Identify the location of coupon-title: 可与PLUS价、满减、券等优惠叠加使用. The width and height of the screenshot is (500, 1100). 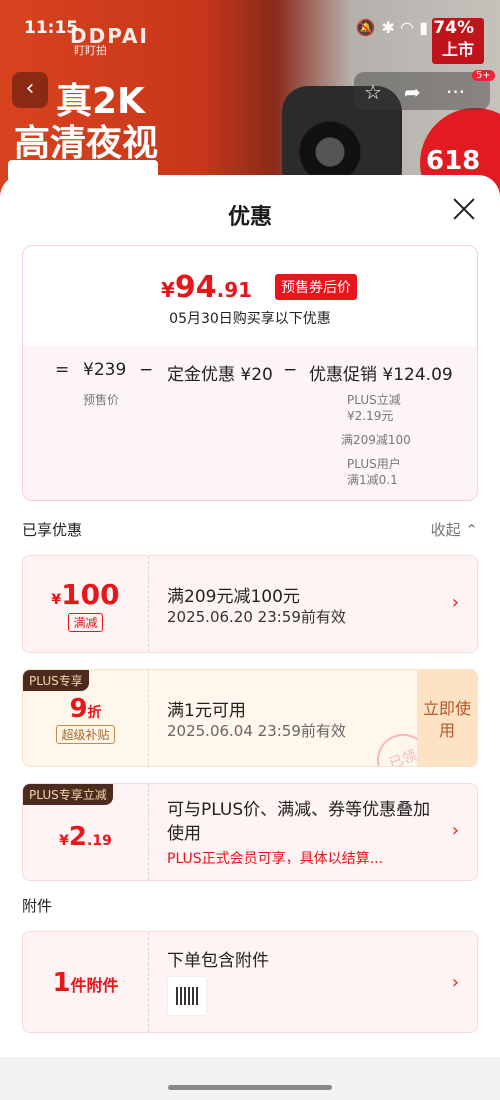
(299, 822).